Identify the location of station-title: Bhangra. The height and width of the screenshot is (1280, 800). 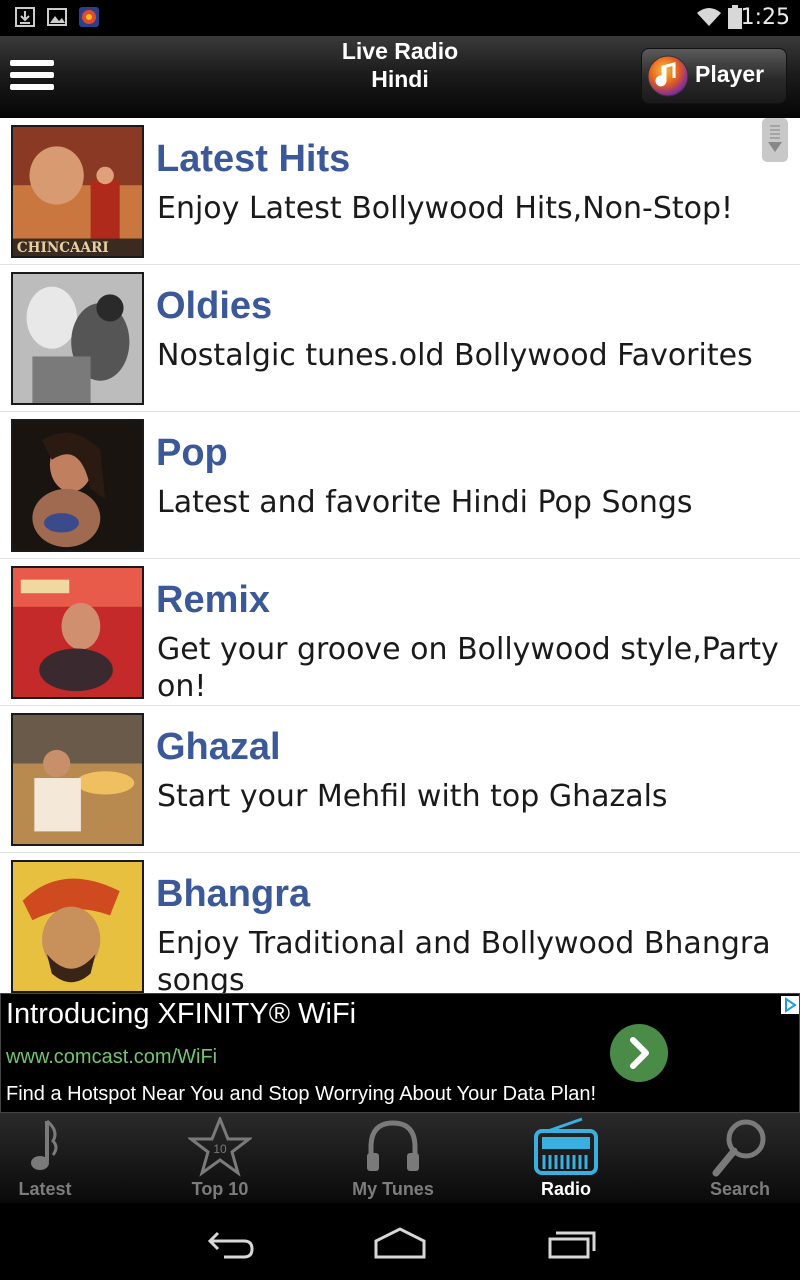
(233, 894).